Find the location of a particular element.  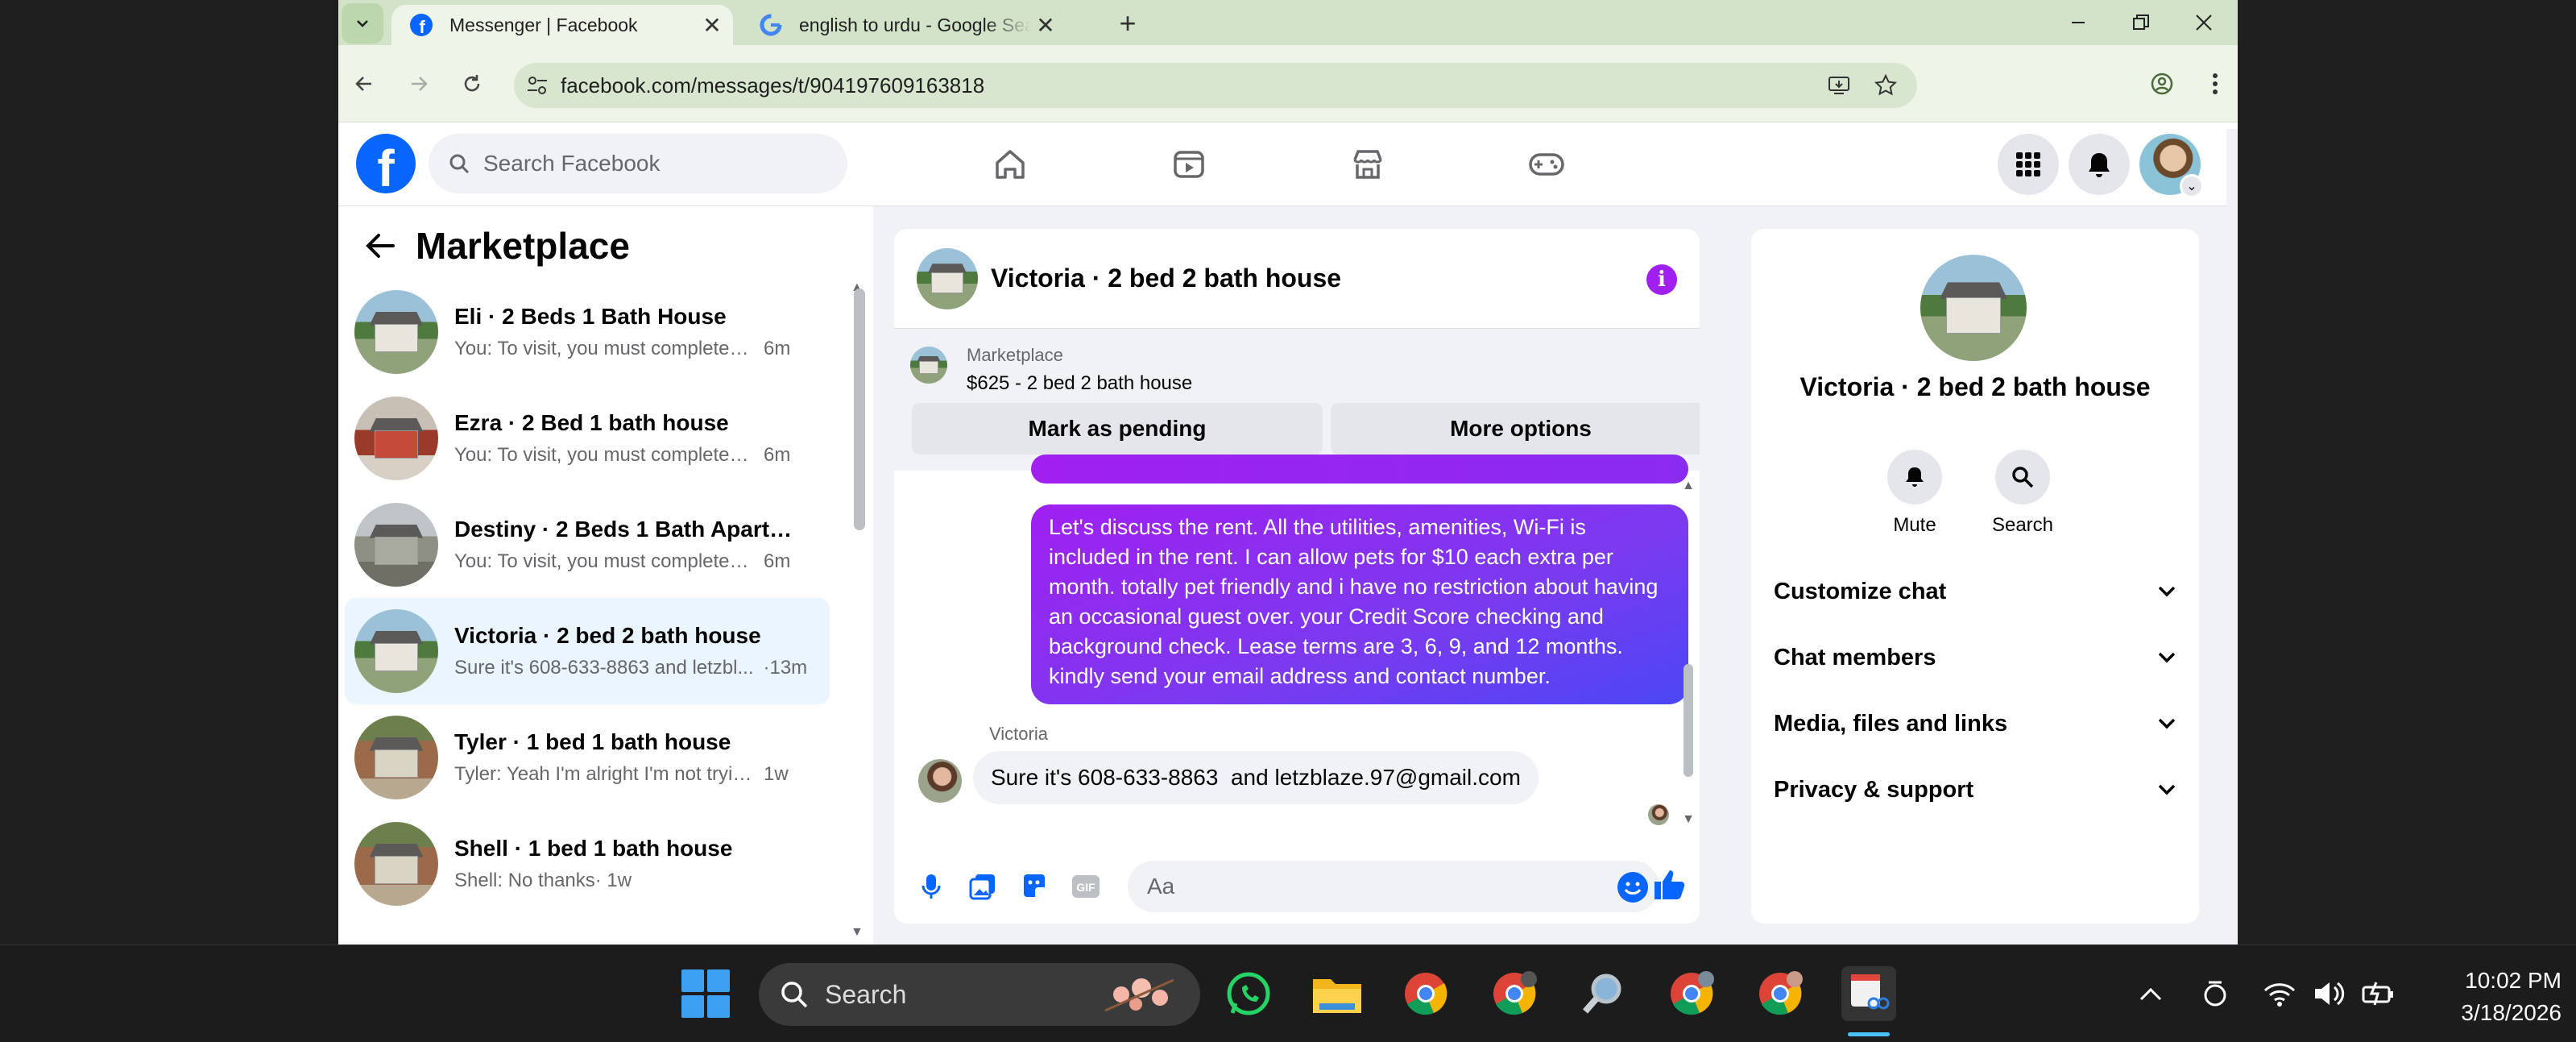

menu-grid-icon is located at coordinates (2028, 164).